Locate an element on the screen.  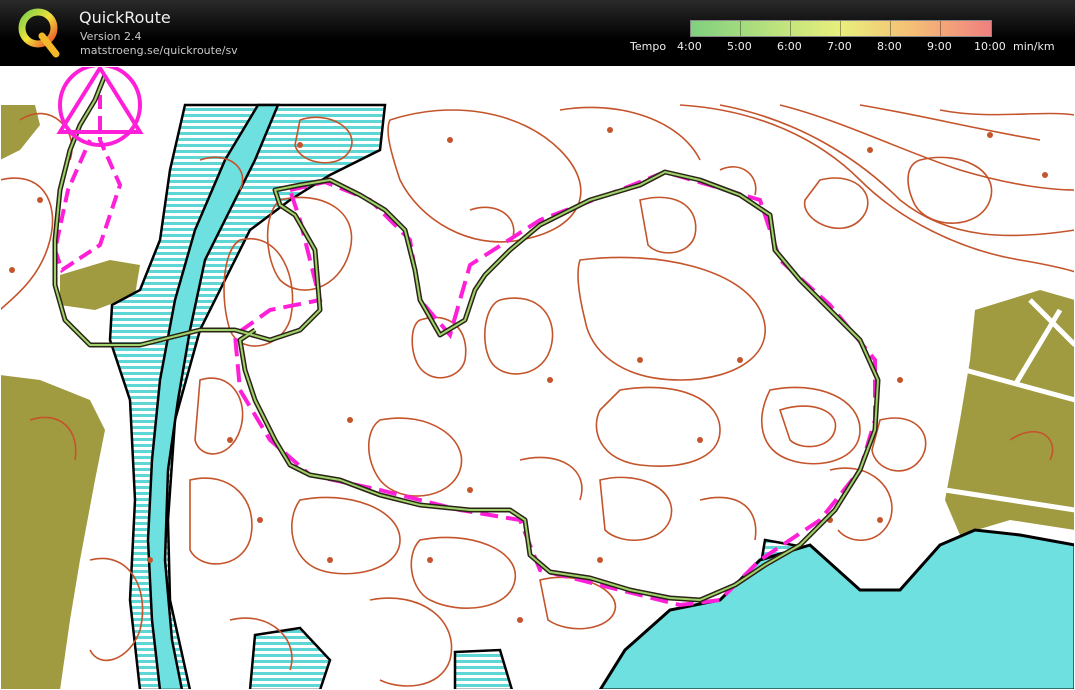
tempo-value: 4:00 is located at coordinates (689, 46).